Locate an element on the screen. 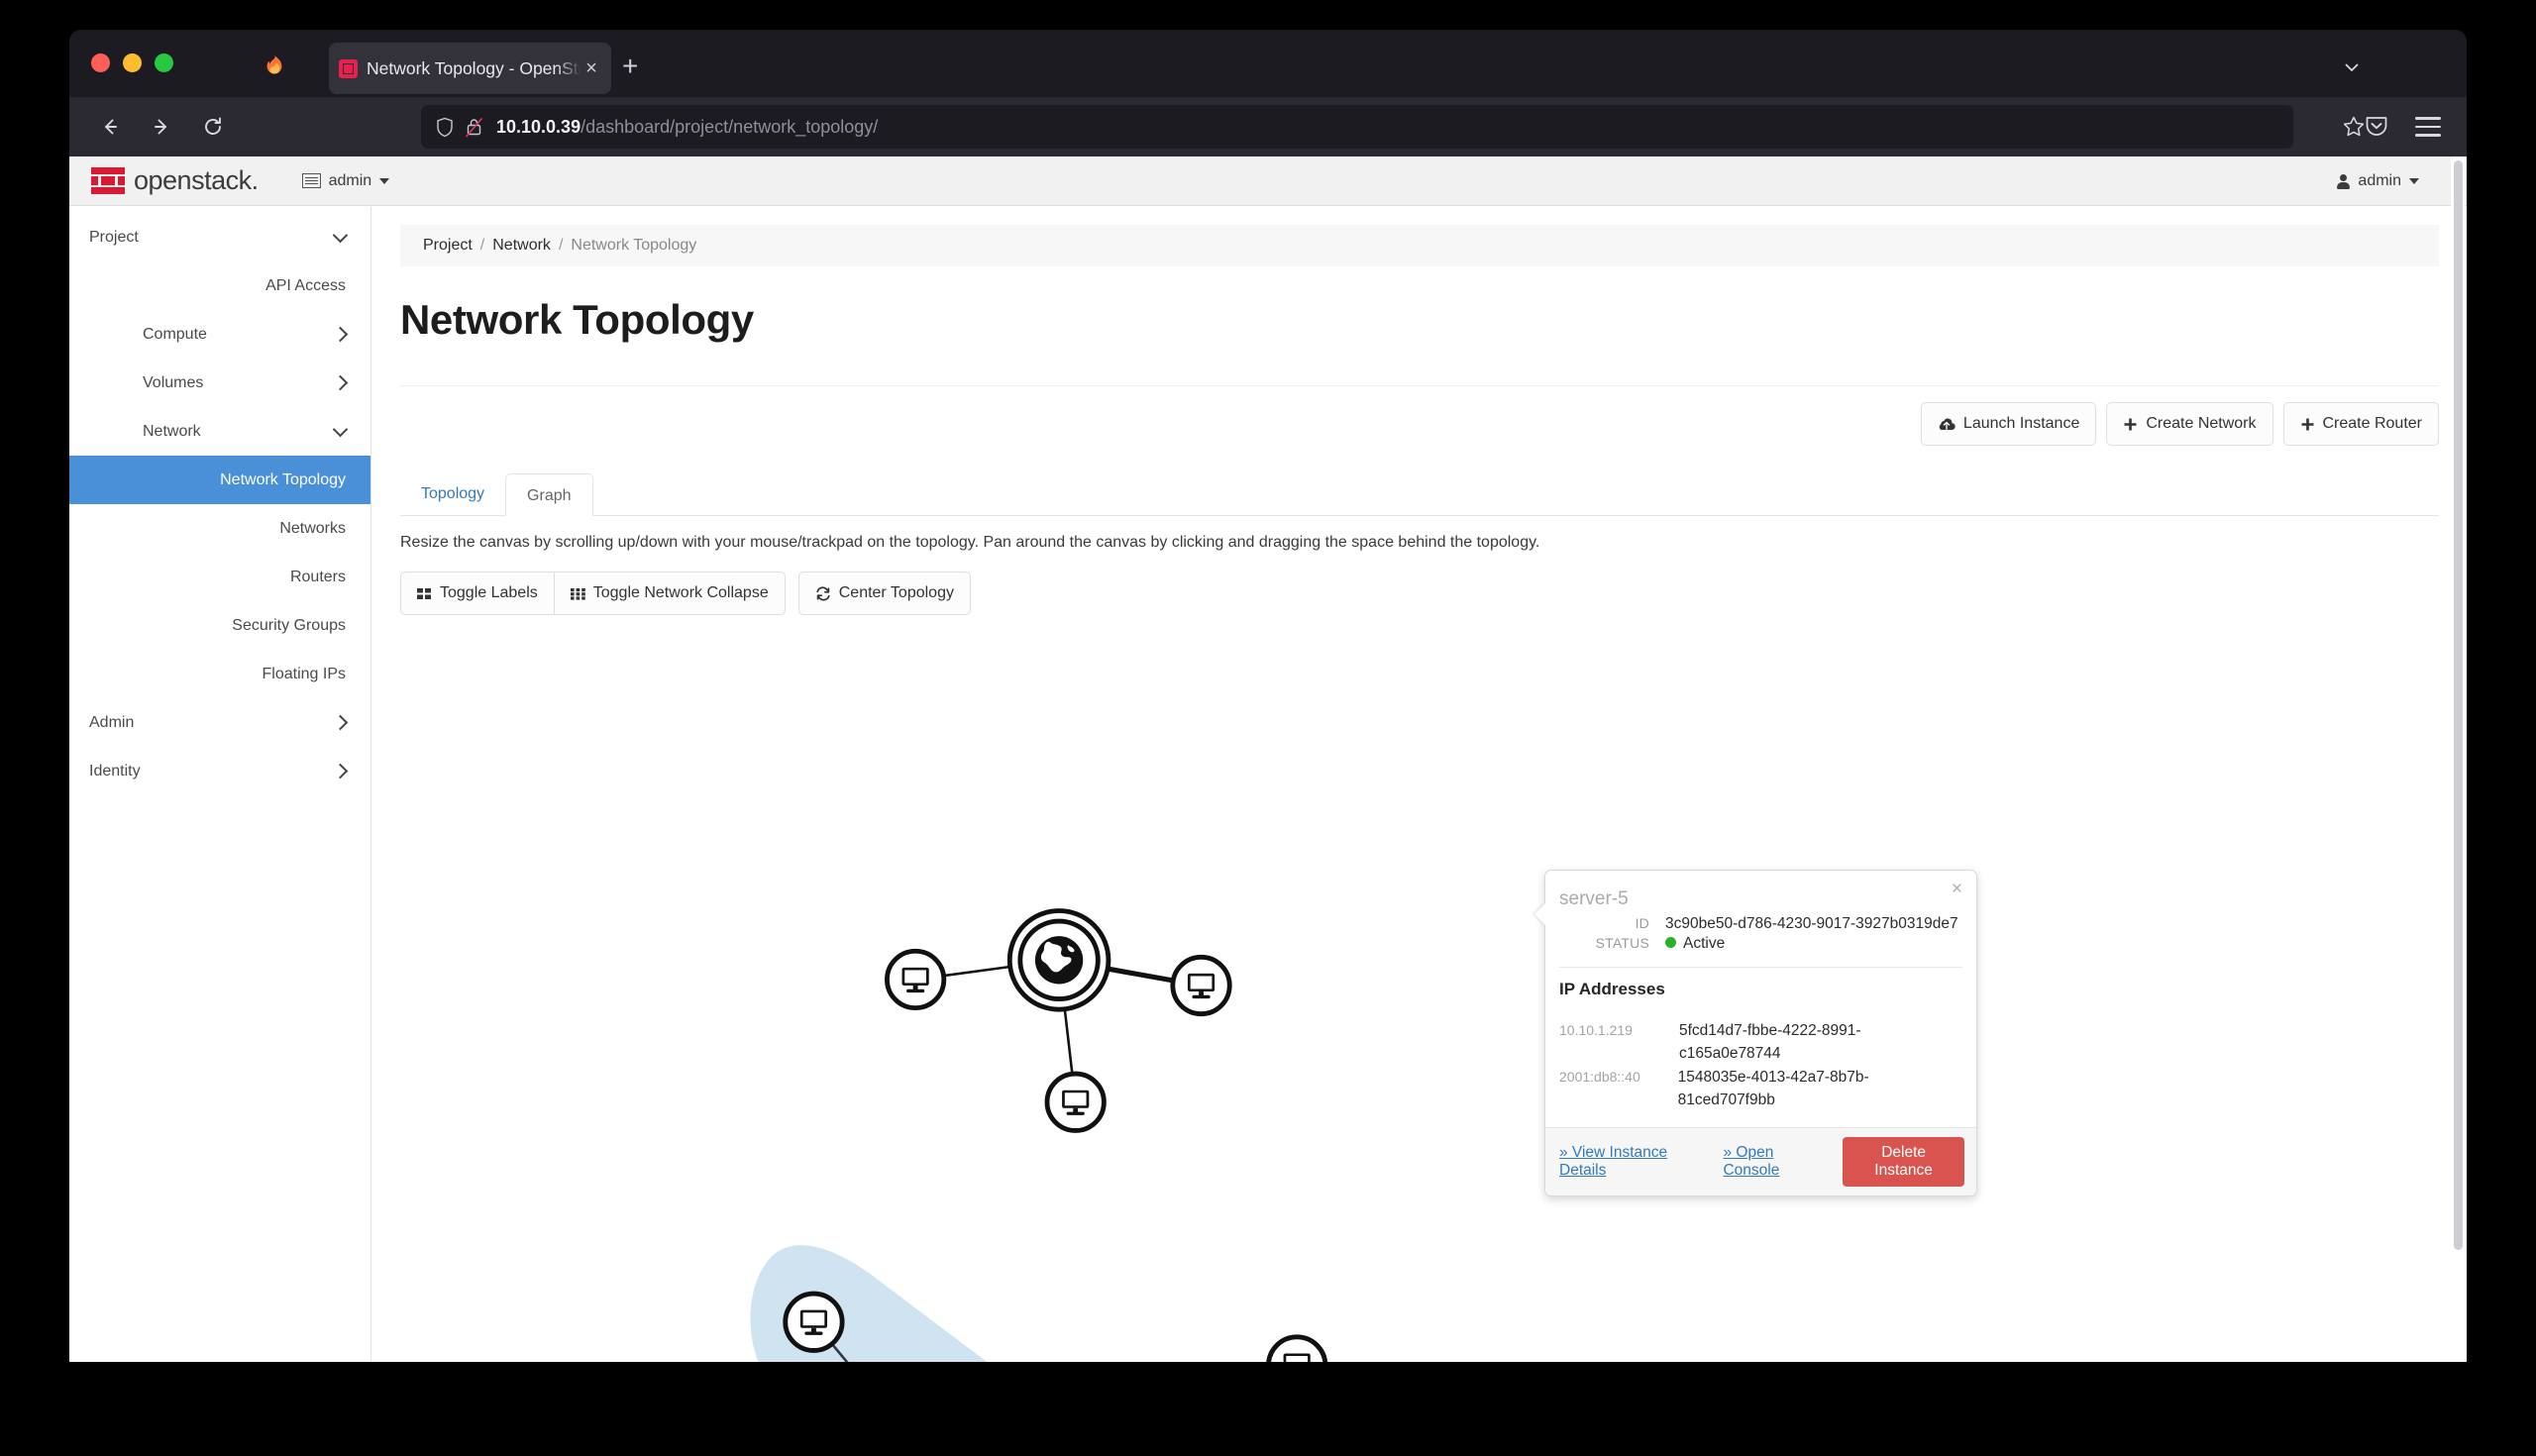  sidebar-item-network-topology: Network Topology is located at coordinates (219, 480).